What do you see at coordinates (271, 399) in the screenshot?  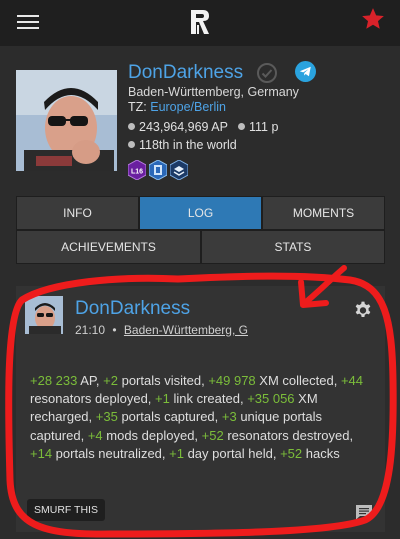 I see `activity-number: +35 056` at bounding box center [271, 399].